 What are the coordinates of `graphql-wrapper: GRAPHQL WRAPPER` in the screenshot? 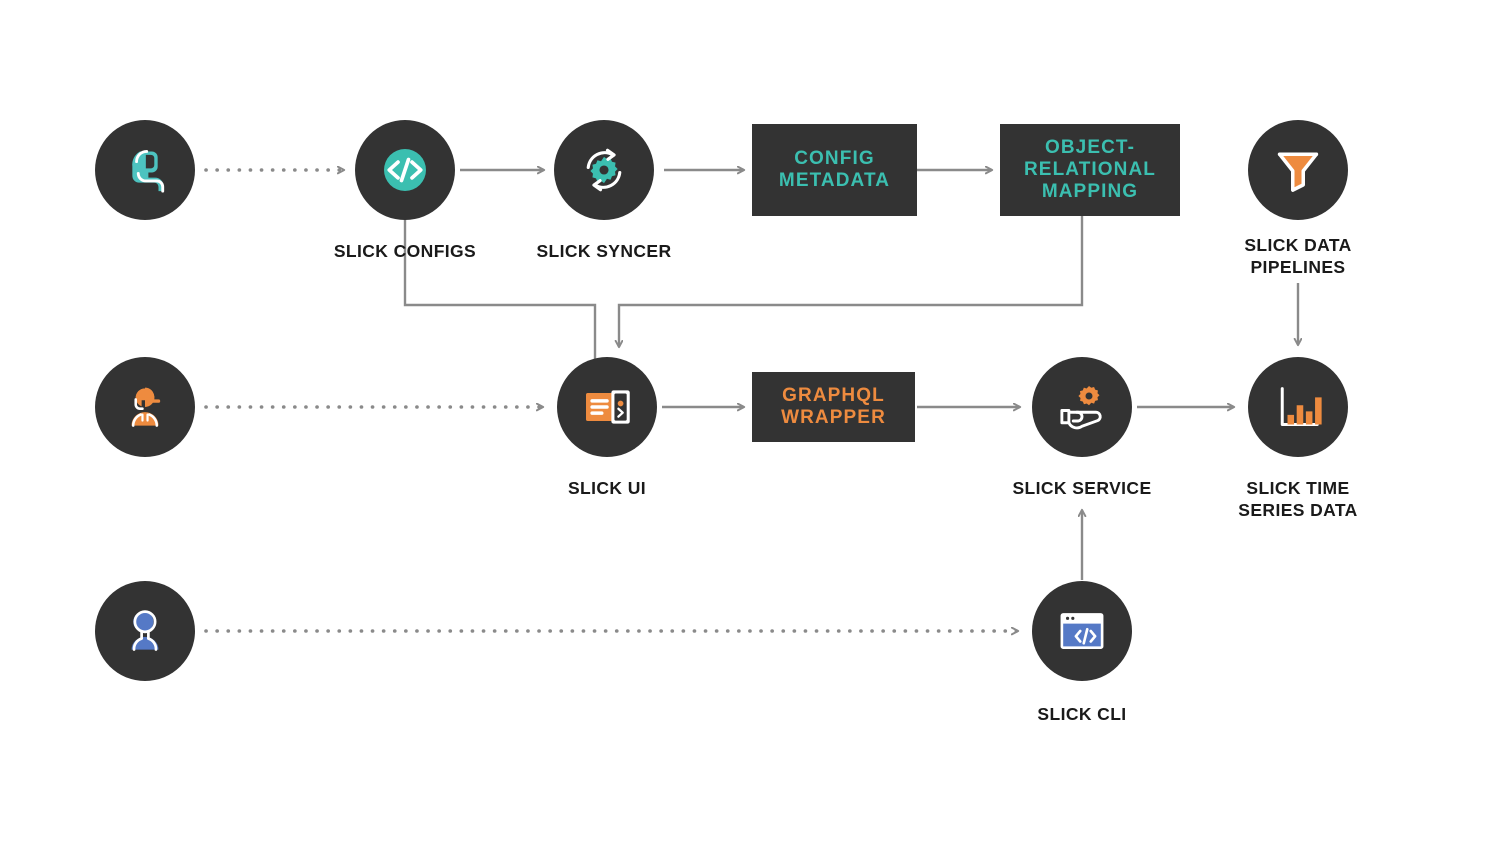 It's located at (833, 407).